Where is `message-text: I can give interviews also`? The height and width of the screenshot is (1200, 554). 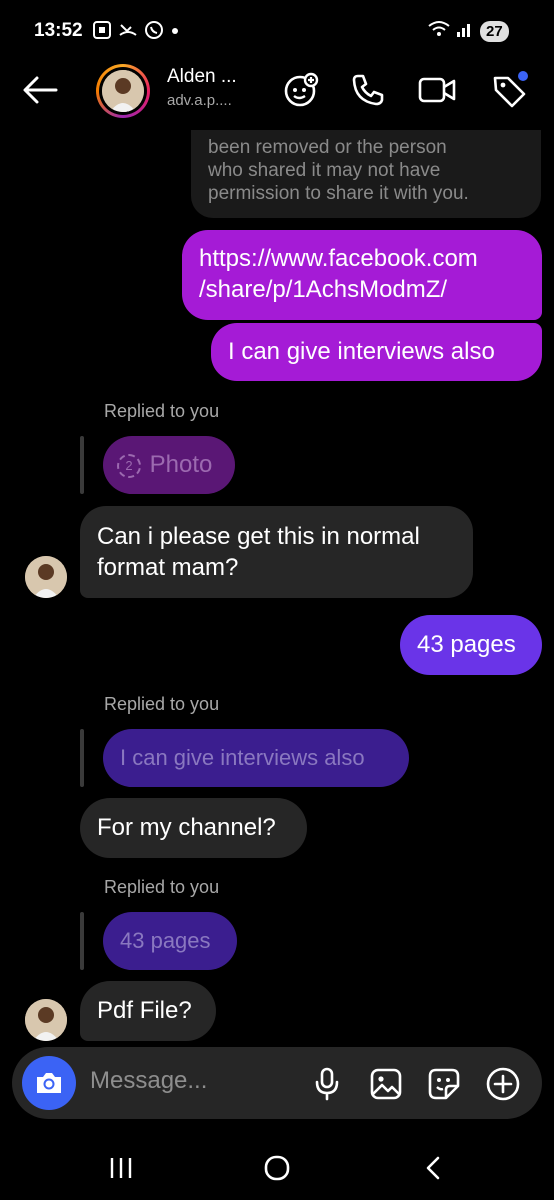 message-text: I can give interviews also is located at coordinates (361, 351).